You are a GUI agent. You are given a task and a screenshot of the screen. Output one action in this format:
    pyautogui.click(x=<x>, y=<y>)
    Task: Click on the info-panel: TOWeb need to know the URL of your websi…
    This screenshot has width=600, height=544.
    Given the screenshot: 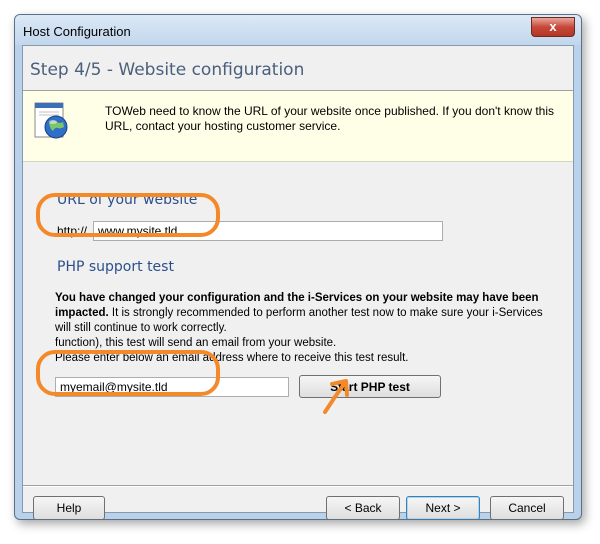 What is the action you would take?
    pyautogui.click(x=298, y=126)
    